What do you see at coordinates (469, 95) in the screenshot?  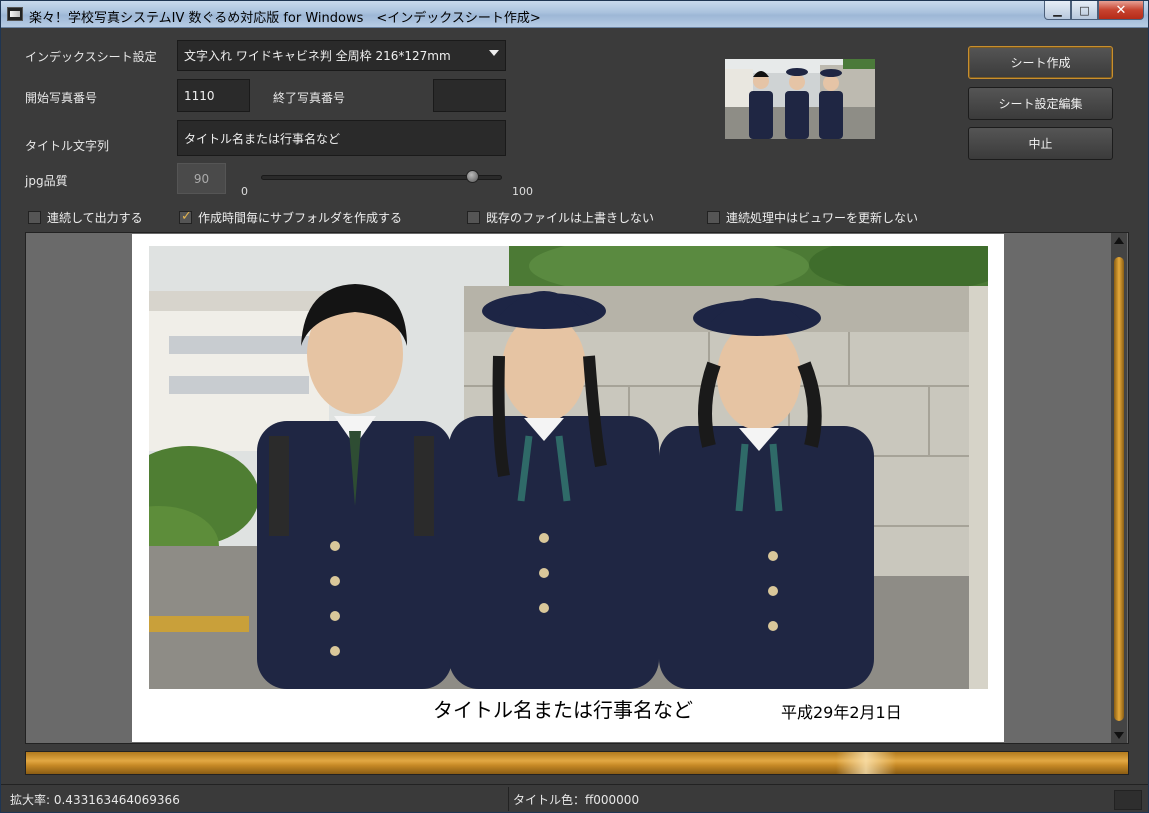 I see `end-photo-number-input` at bounding box center [469, 95].